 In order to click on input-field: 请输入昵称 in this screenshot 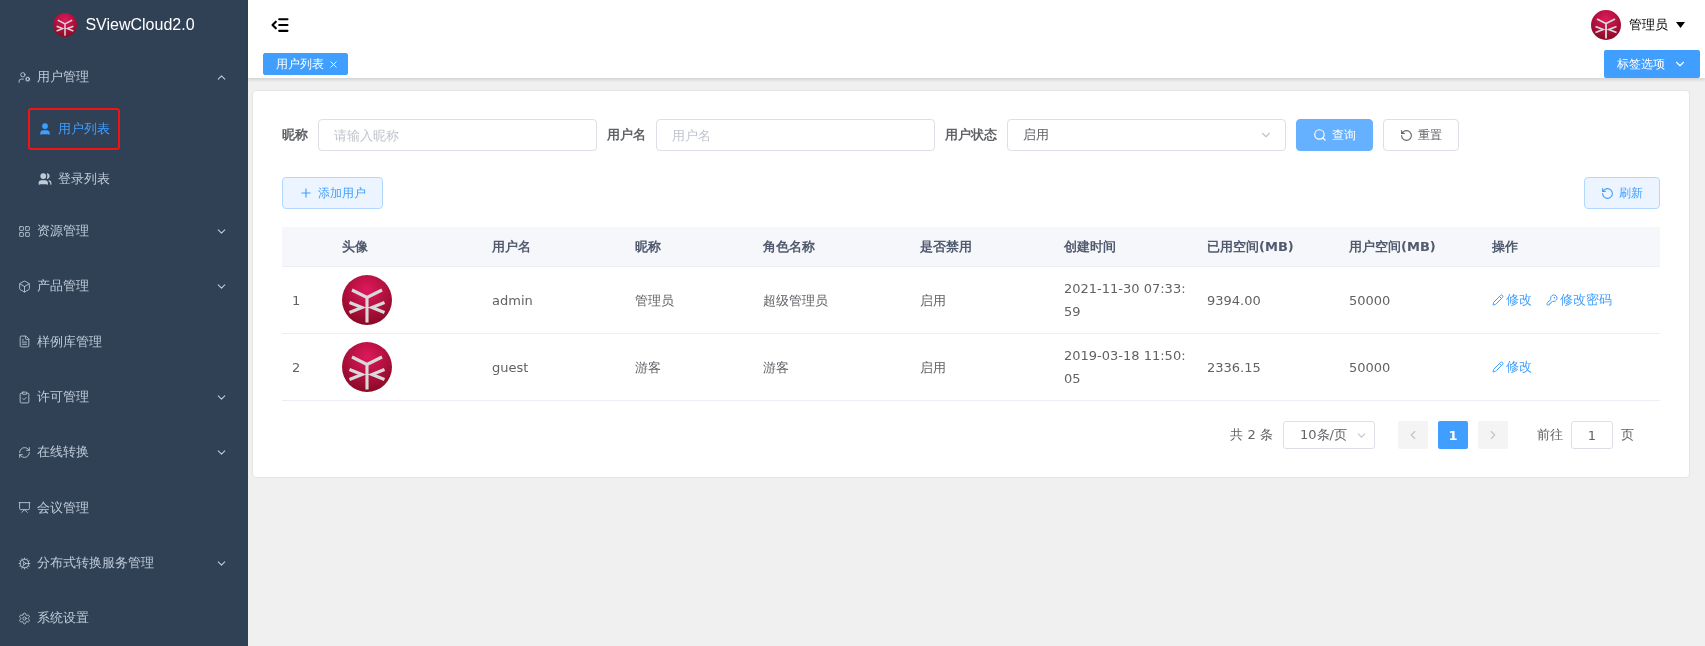, I will do `click(457, 135)`.